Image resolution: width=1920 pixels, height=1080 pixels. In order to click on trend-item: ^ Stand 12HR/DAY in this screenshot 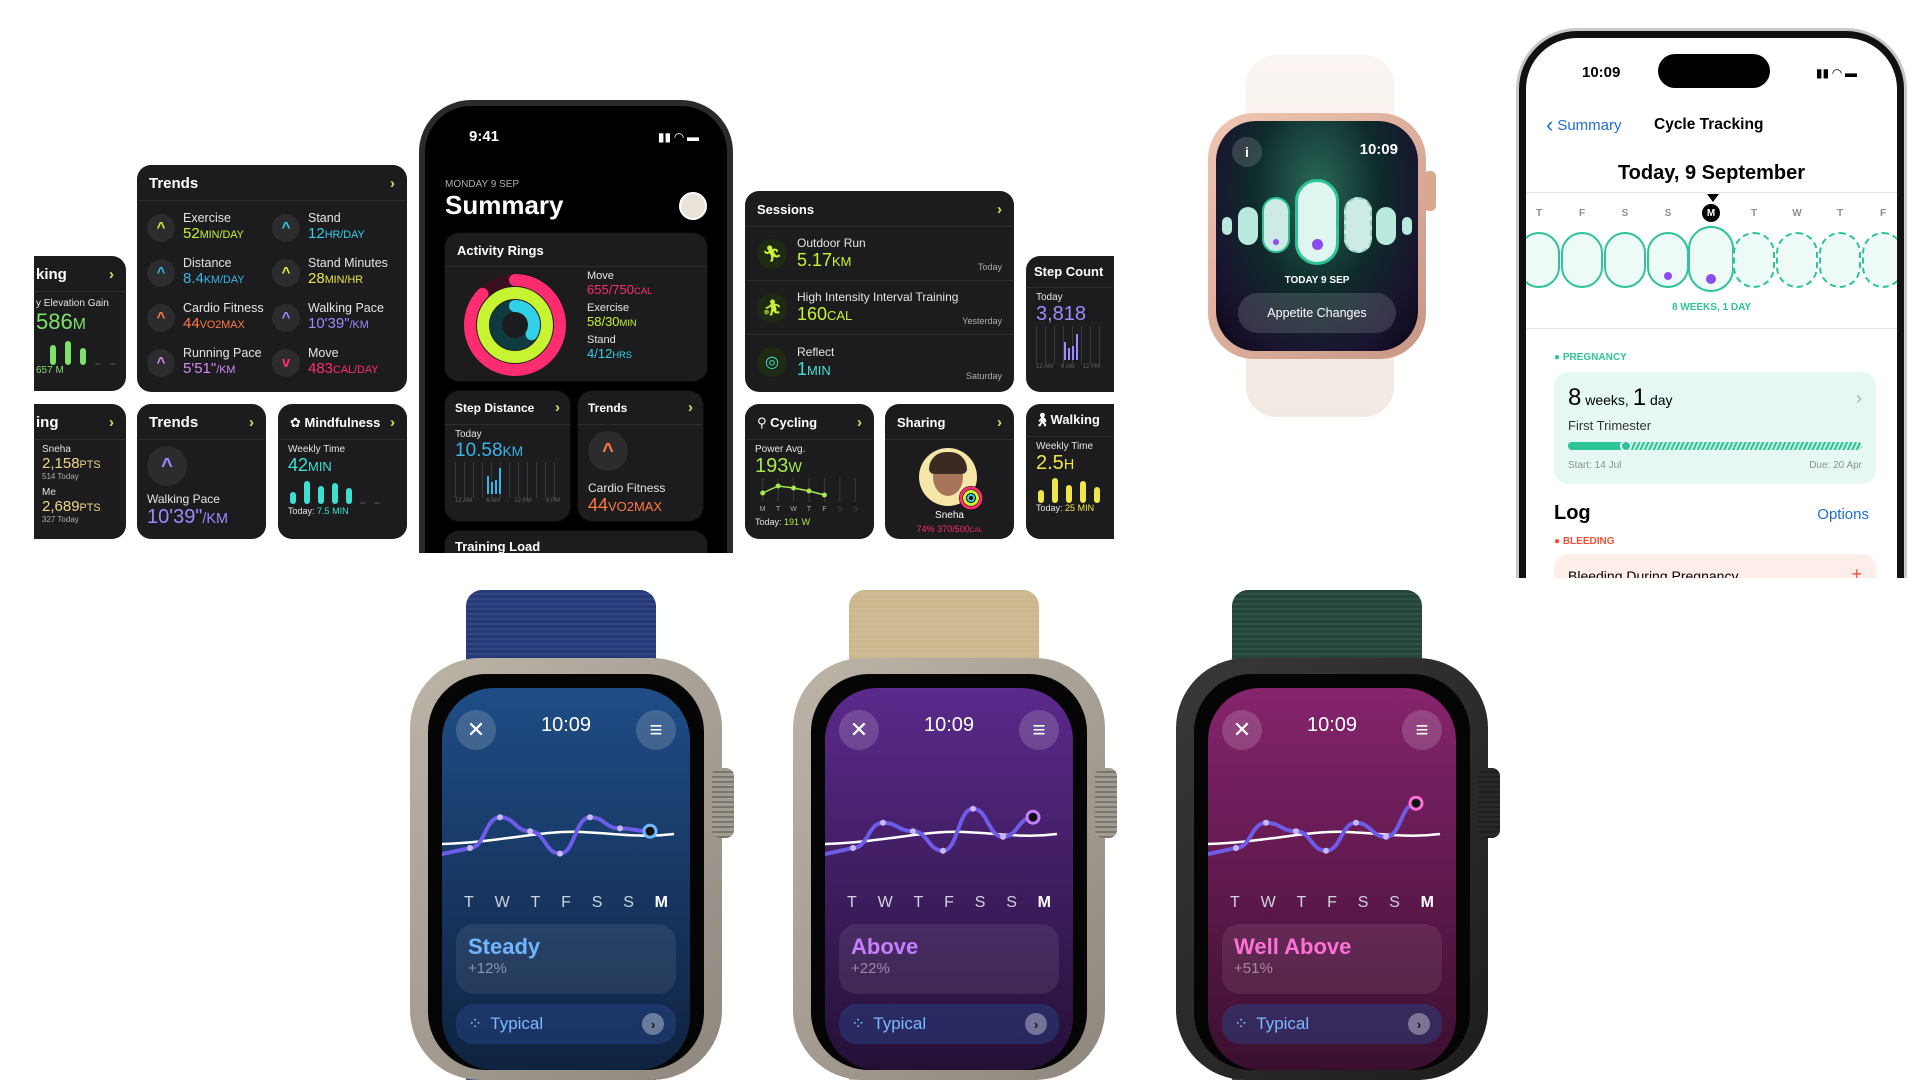, I will do `click(334, 227)`.